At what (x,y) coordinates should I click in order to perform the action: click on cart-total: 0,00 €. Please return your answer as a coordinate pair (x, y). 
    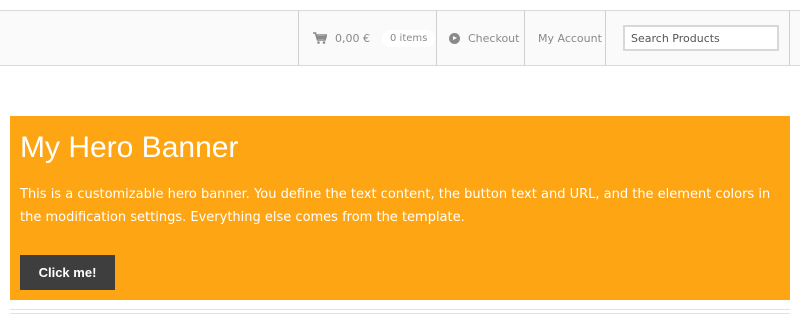
    Looking at the image, I should click on (352, 38).